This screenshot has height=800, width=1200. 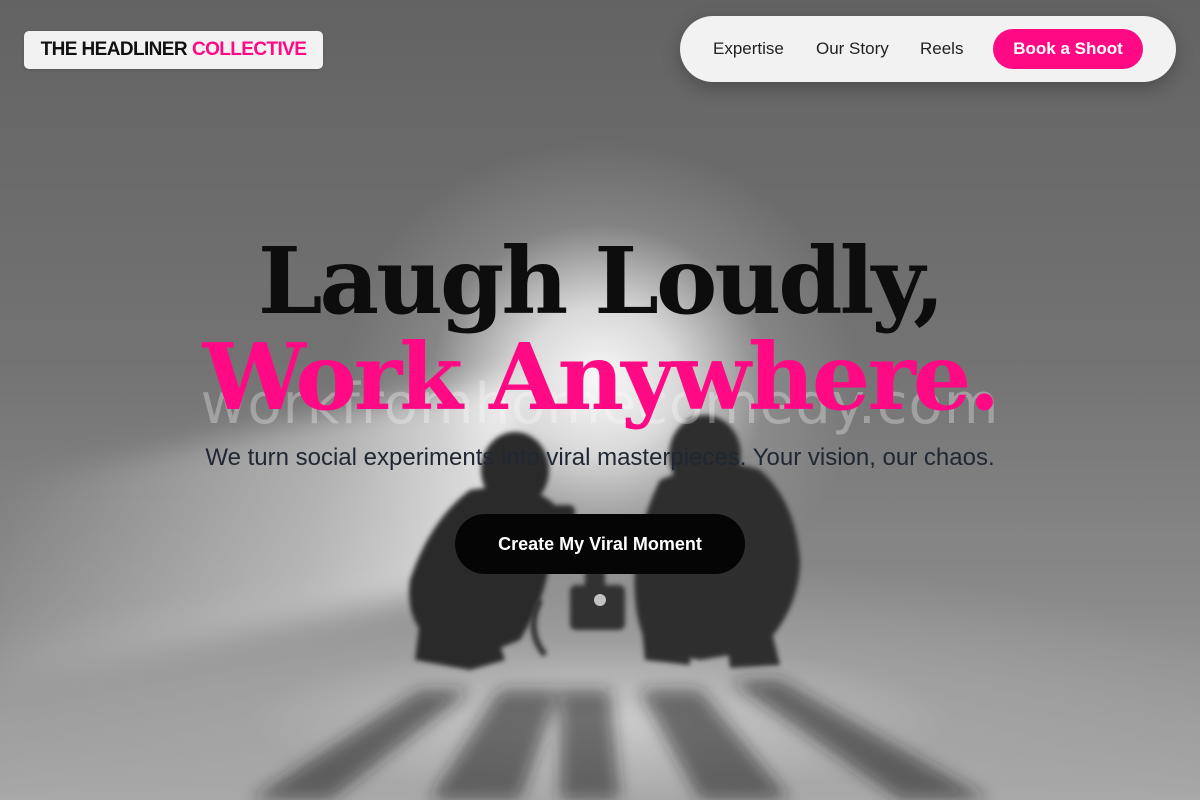 I want to click on hero-headline-line1: Laugh Loudly,, so click(x=601, y=281).